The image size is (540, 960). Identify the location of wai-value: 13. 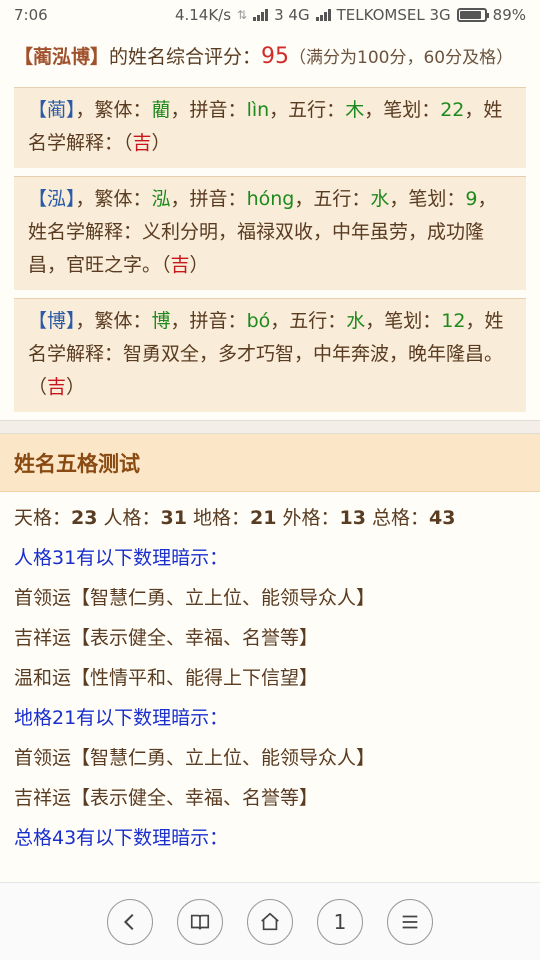
(352, 518).